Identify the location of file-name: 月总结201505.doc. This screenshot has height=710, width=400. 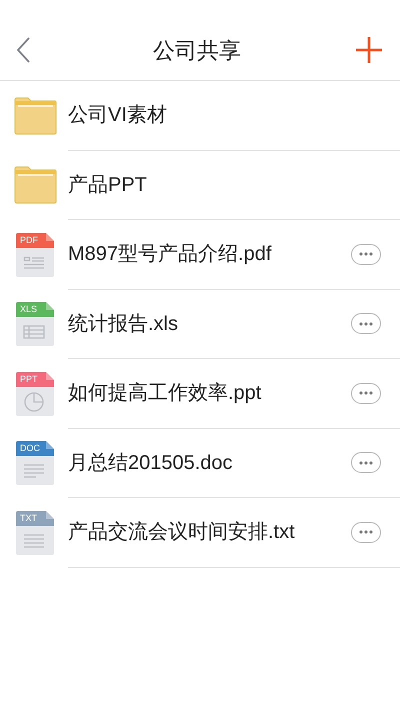
(209, 463).